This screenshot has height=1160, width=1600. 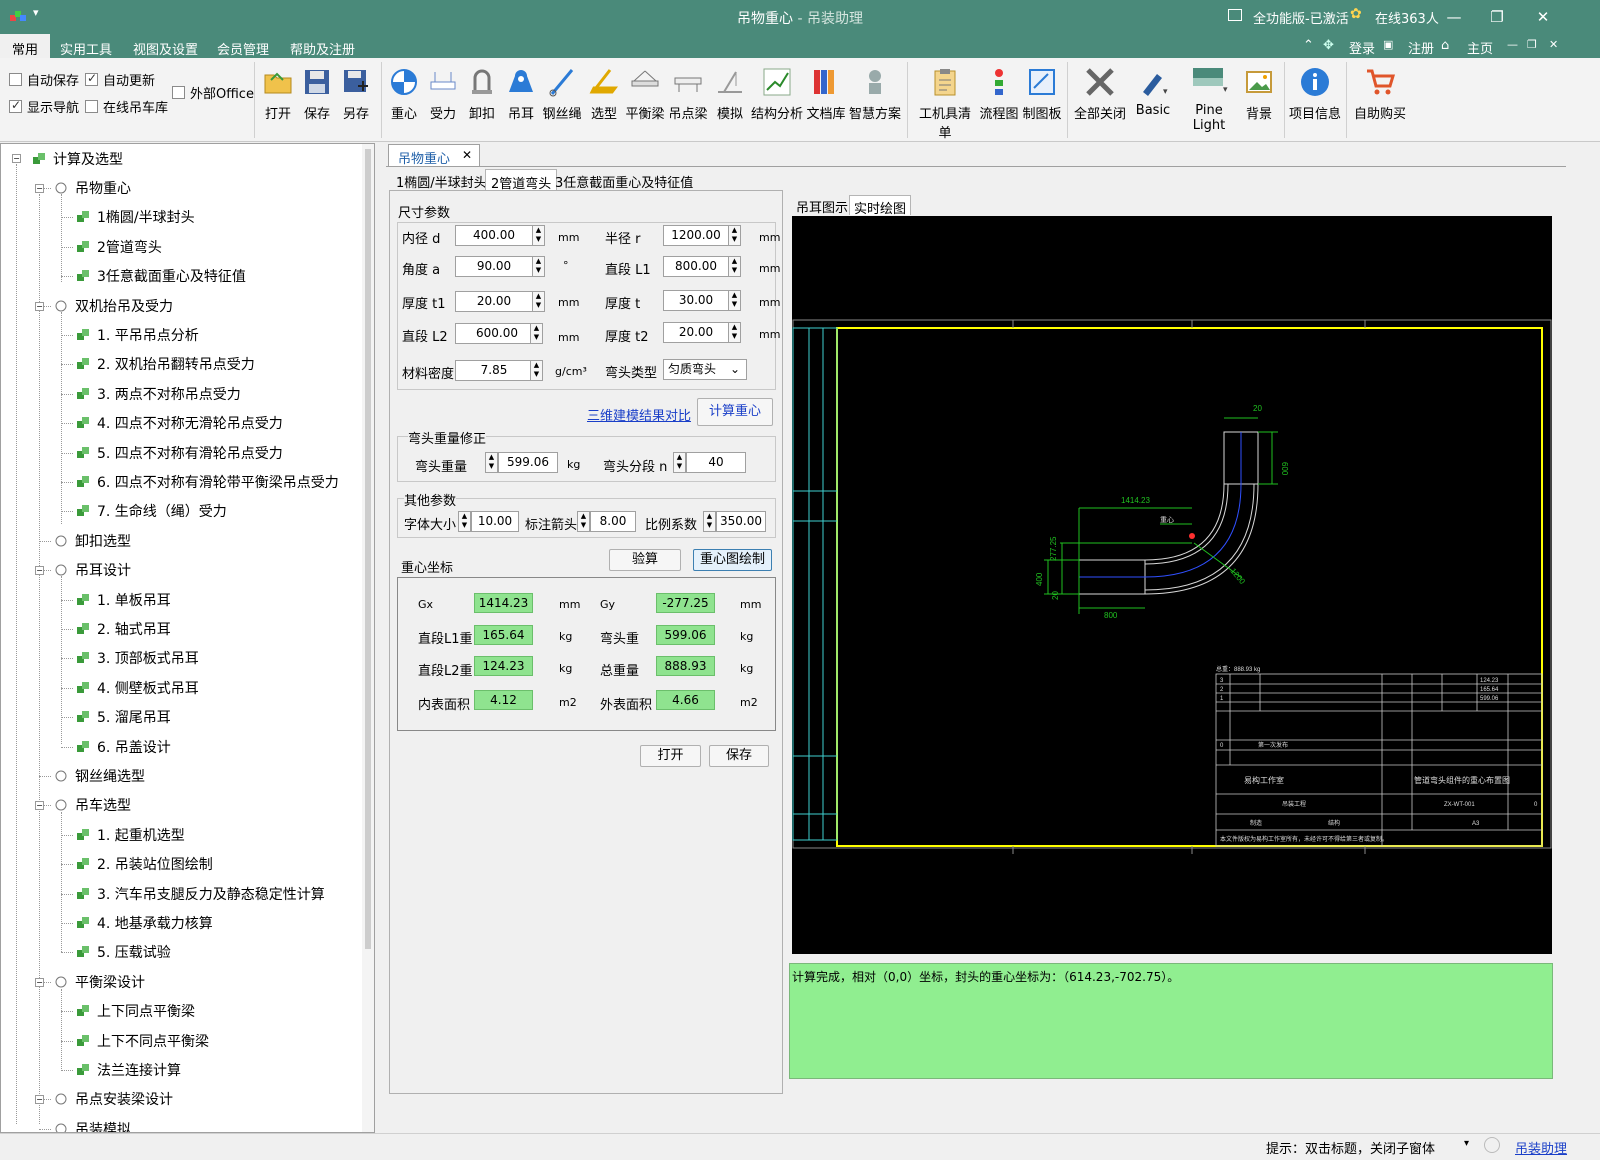 I want to click on tree-item: 3. 两点不对称吊点受力, so click(x=158, y=394).